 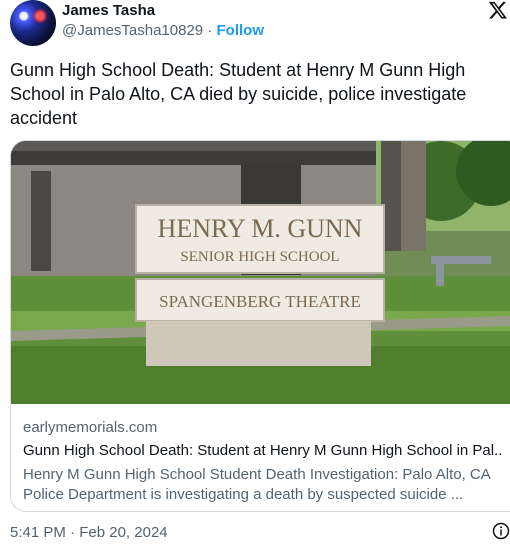 I want to click on card-domain: earlymemorials.com, so click(x=90, y=427).